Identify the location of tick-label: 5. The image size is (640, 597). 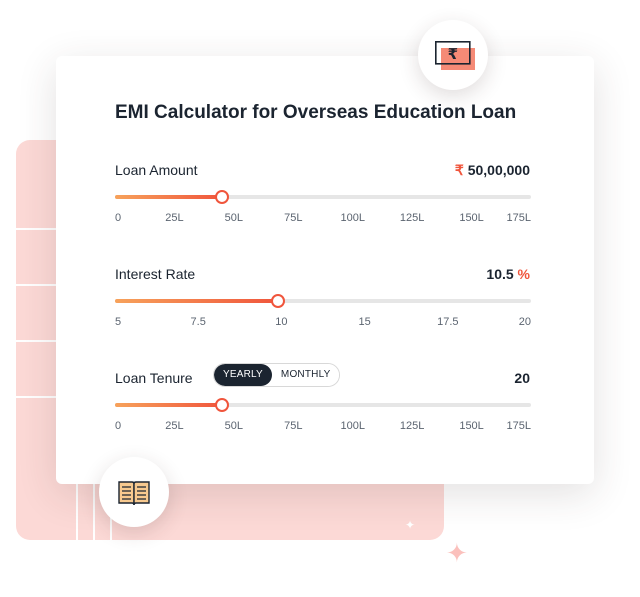
(118, 322).